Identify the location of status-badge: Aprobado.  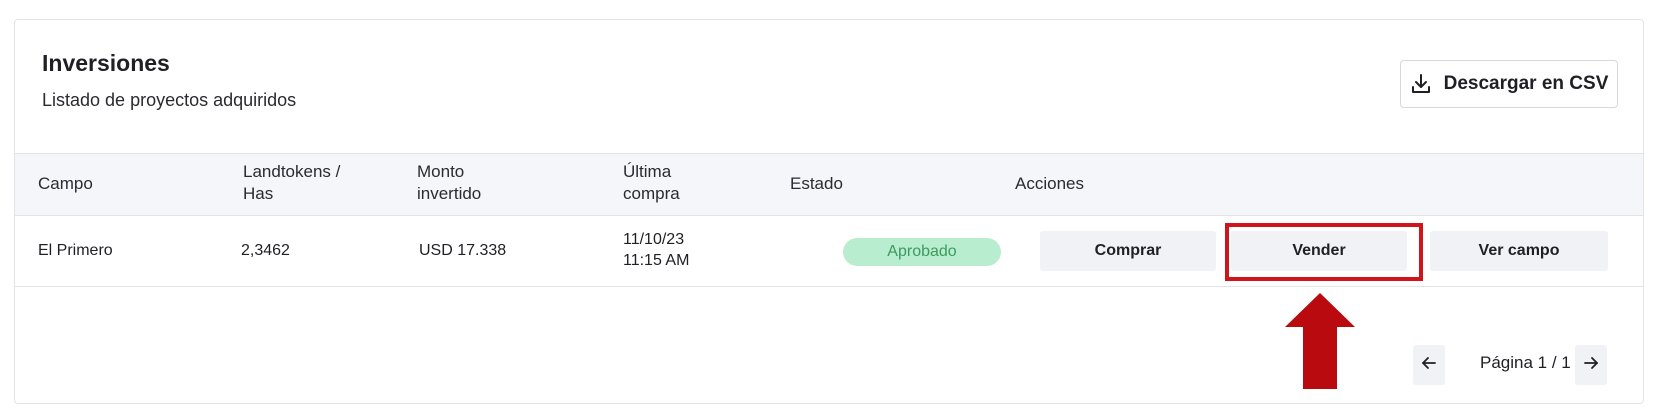
(922, 252).